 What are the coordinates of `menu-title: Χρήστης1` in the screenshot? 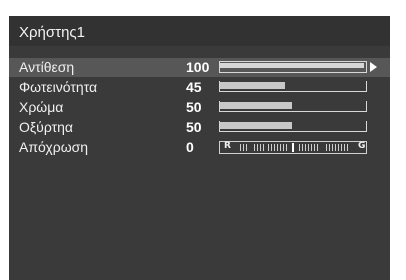 It's located at (52, 32).